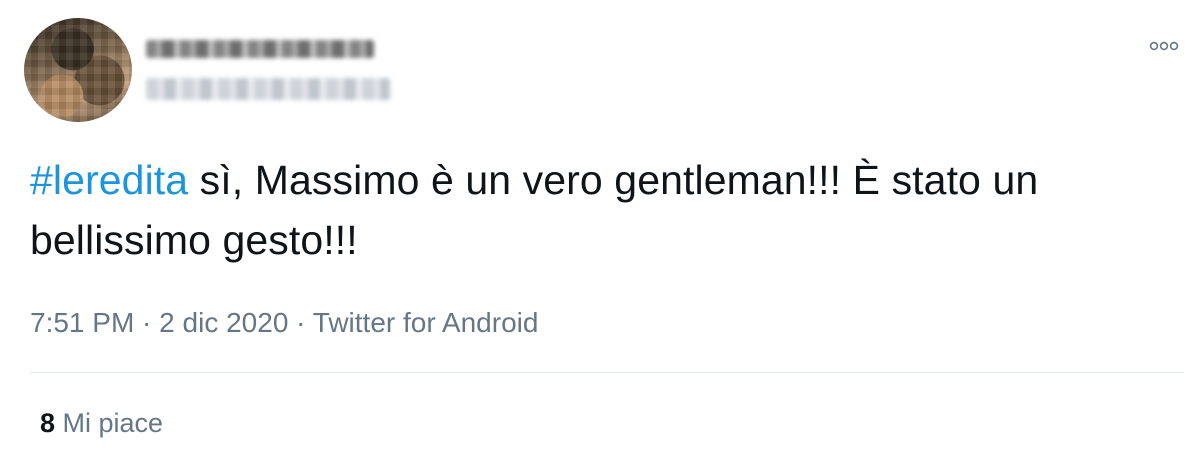 The height and width of the screenshot is (451, 1200). I want to click on tweet-source: Twitter for Android, so click(426, 322).